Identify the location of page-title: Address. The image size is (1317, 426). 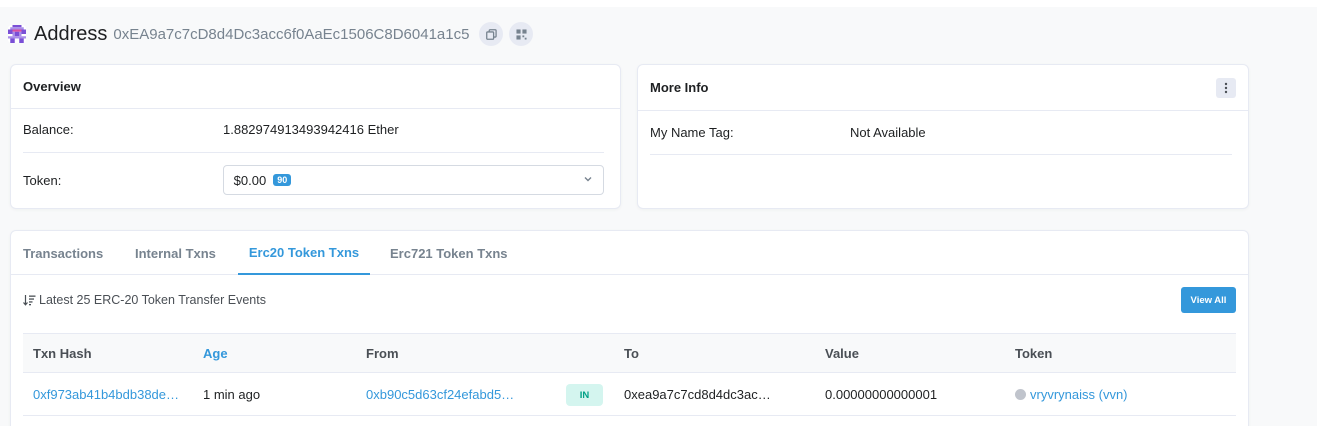
(71, 33).